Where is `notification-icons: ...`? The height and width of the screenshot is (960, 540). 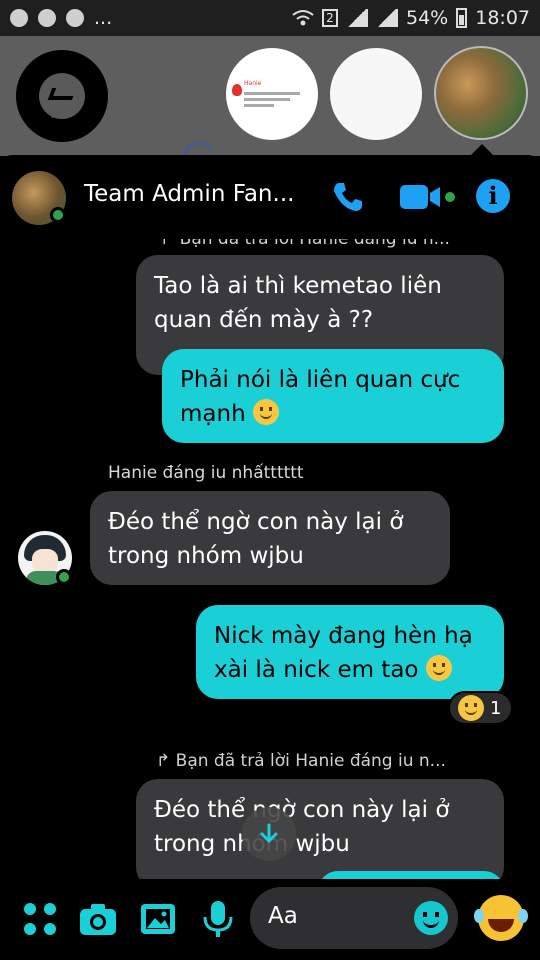
notification-icons: ... is located at coordinates (61, 18).